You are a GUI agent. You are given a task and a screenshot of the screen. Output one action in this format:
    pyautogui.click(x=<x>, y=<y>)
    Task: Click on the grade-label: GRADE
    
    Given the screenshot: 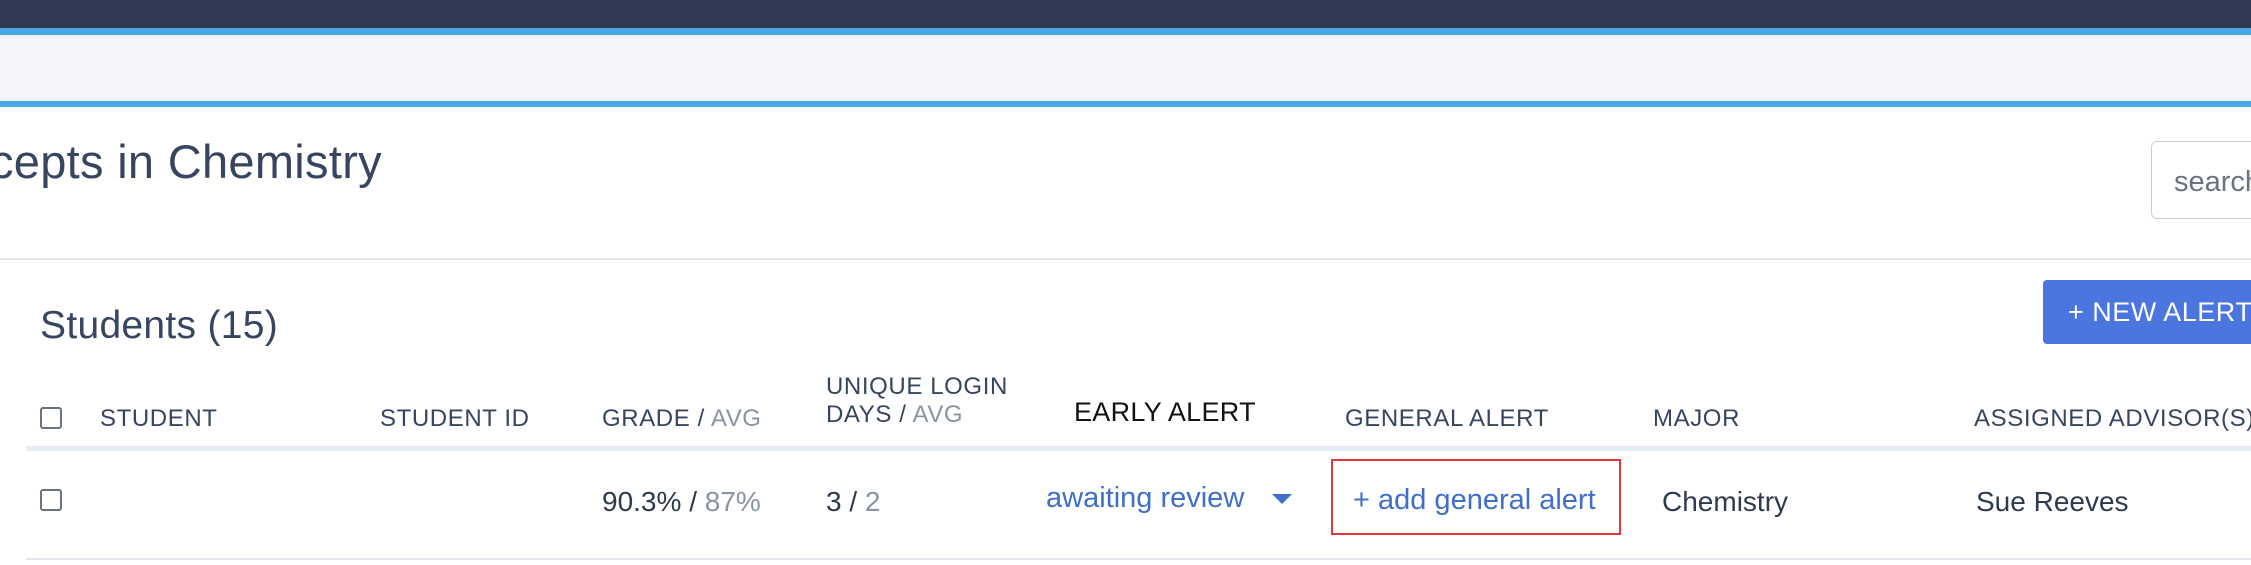 What is the action you would take?
    pyautogui.click(x=646, y=418)
    